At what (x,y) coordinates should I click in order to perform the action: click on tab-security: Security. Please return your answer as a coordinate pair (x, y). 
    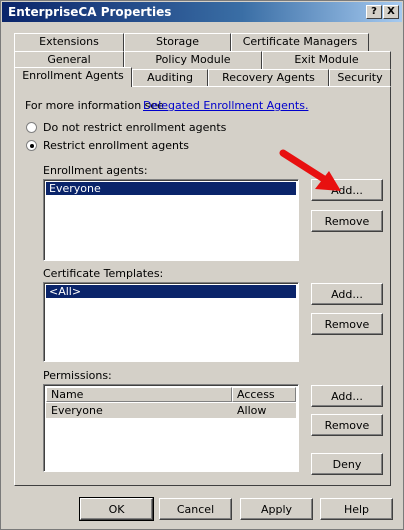
    Looking at the image, I should click on (360, 78).